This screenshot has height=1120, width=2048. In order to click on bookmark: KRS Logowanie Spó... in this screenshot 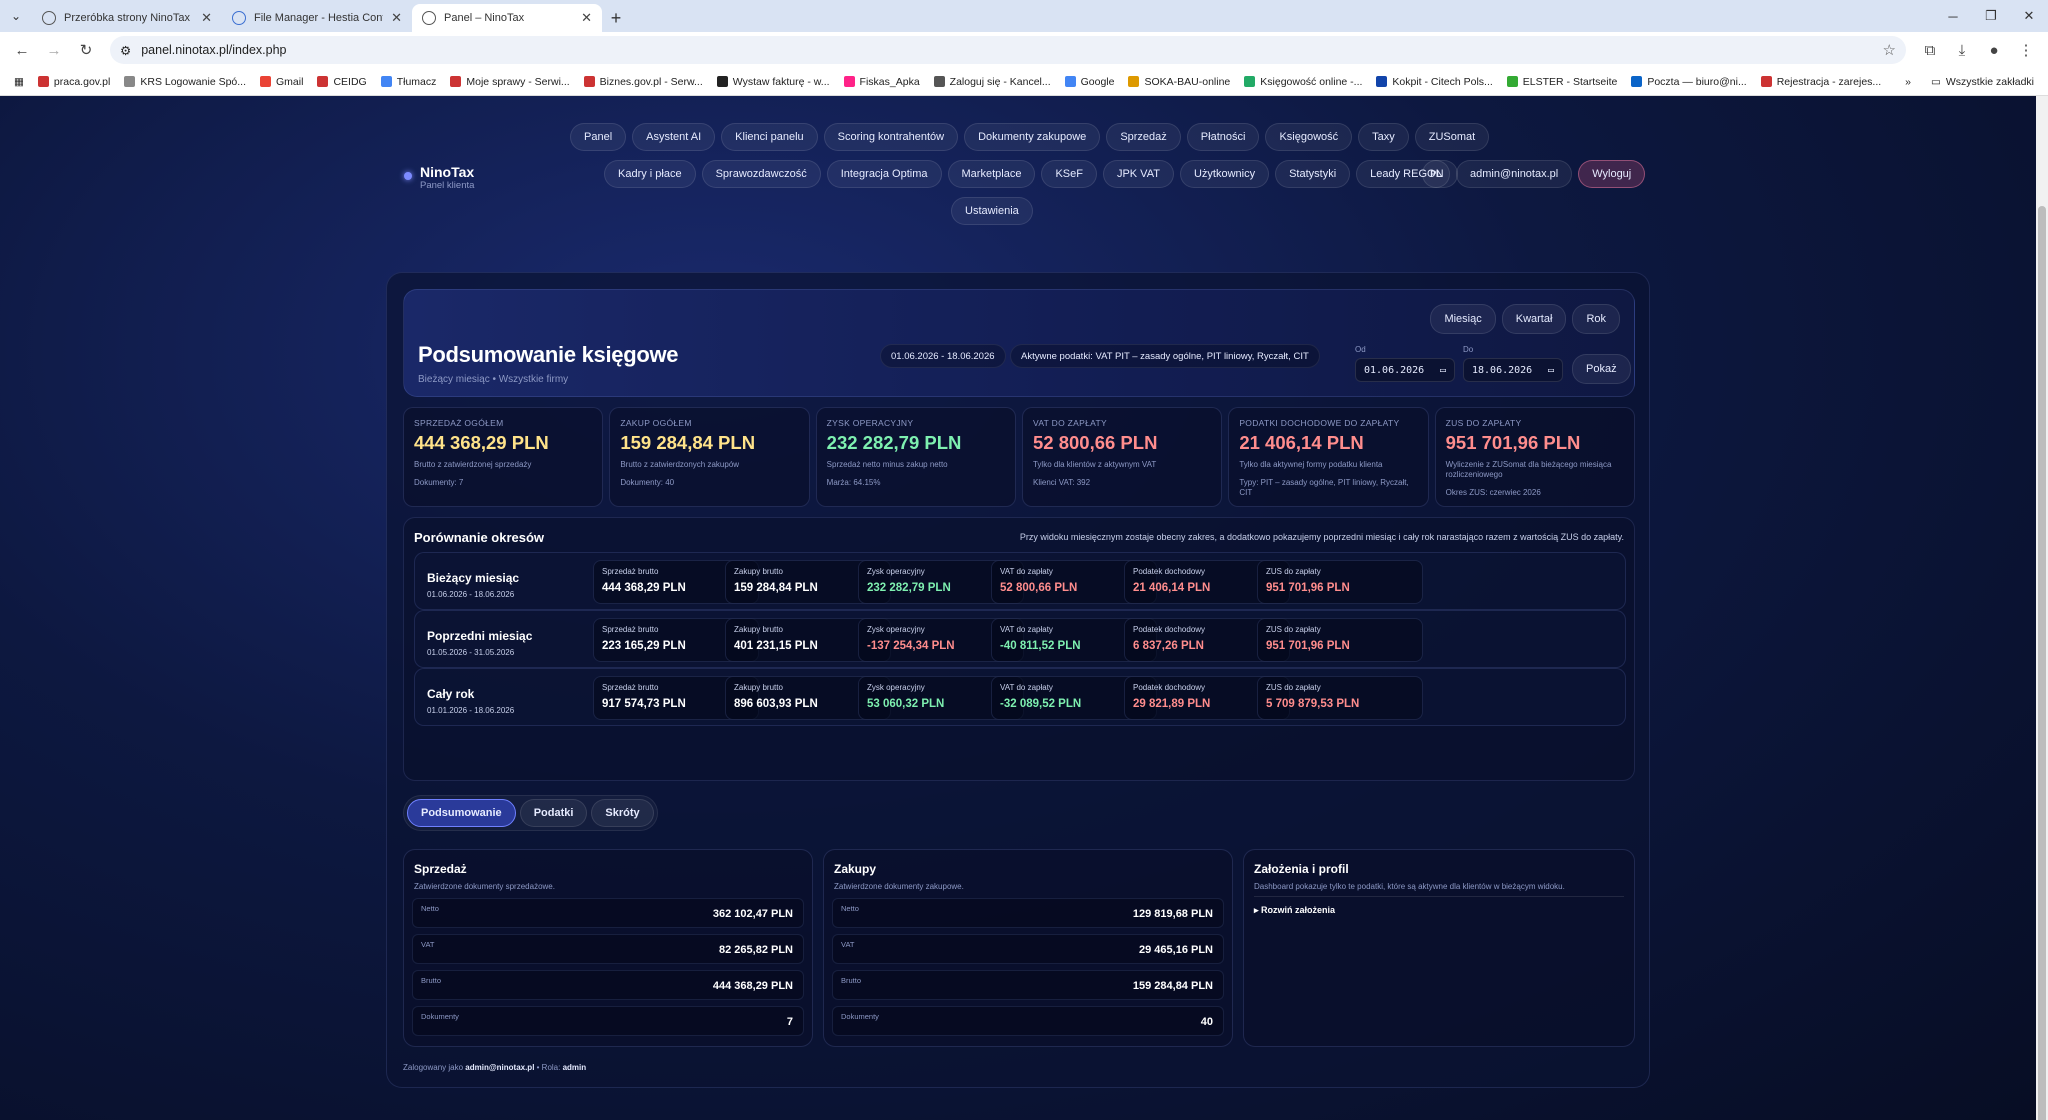, I will do `click(185, 82)`.